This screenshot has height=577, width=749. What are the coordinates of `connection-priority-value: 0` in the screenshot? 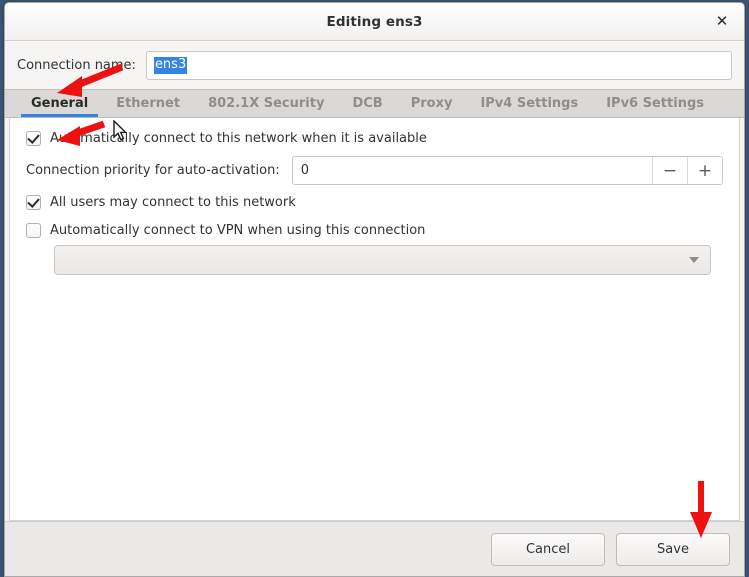 It's located at (472, 170).